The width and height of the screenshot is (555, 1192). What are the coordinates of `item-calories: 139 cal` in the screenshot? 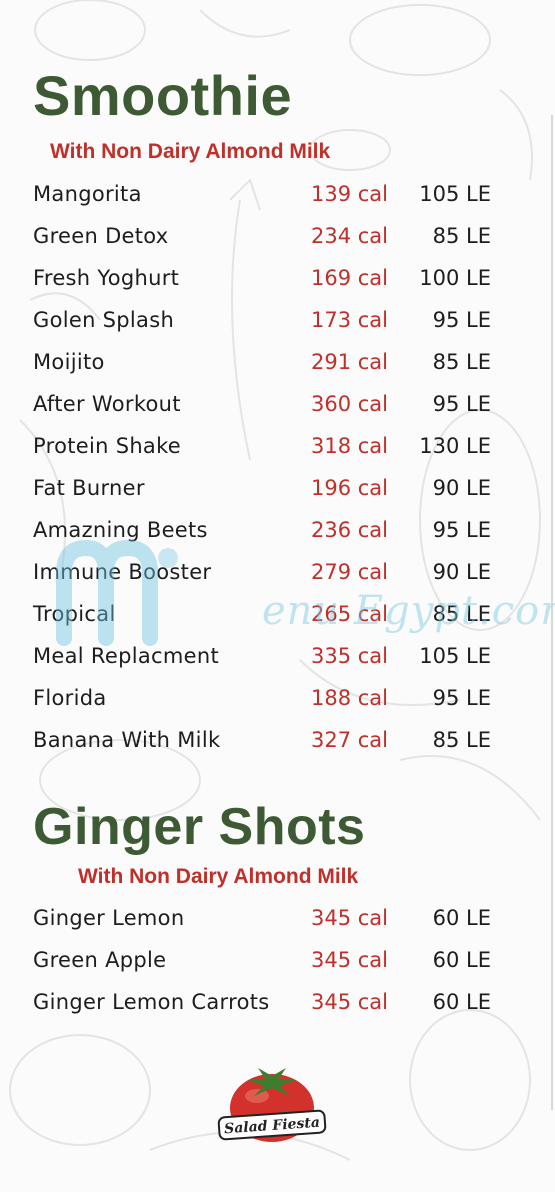 It's located at (349, 194).